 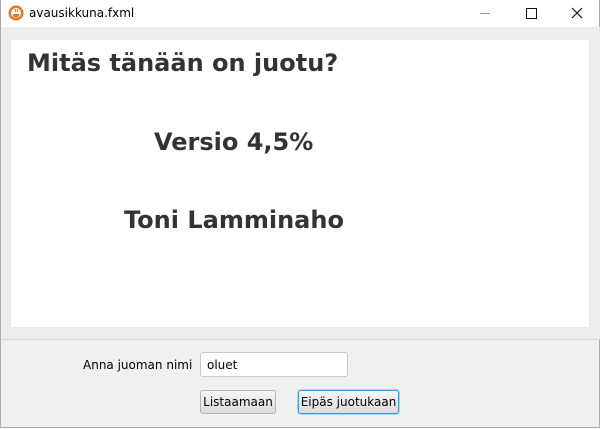 I want to click on version-label: Versio 4,5%, so click(x=234, y=142).